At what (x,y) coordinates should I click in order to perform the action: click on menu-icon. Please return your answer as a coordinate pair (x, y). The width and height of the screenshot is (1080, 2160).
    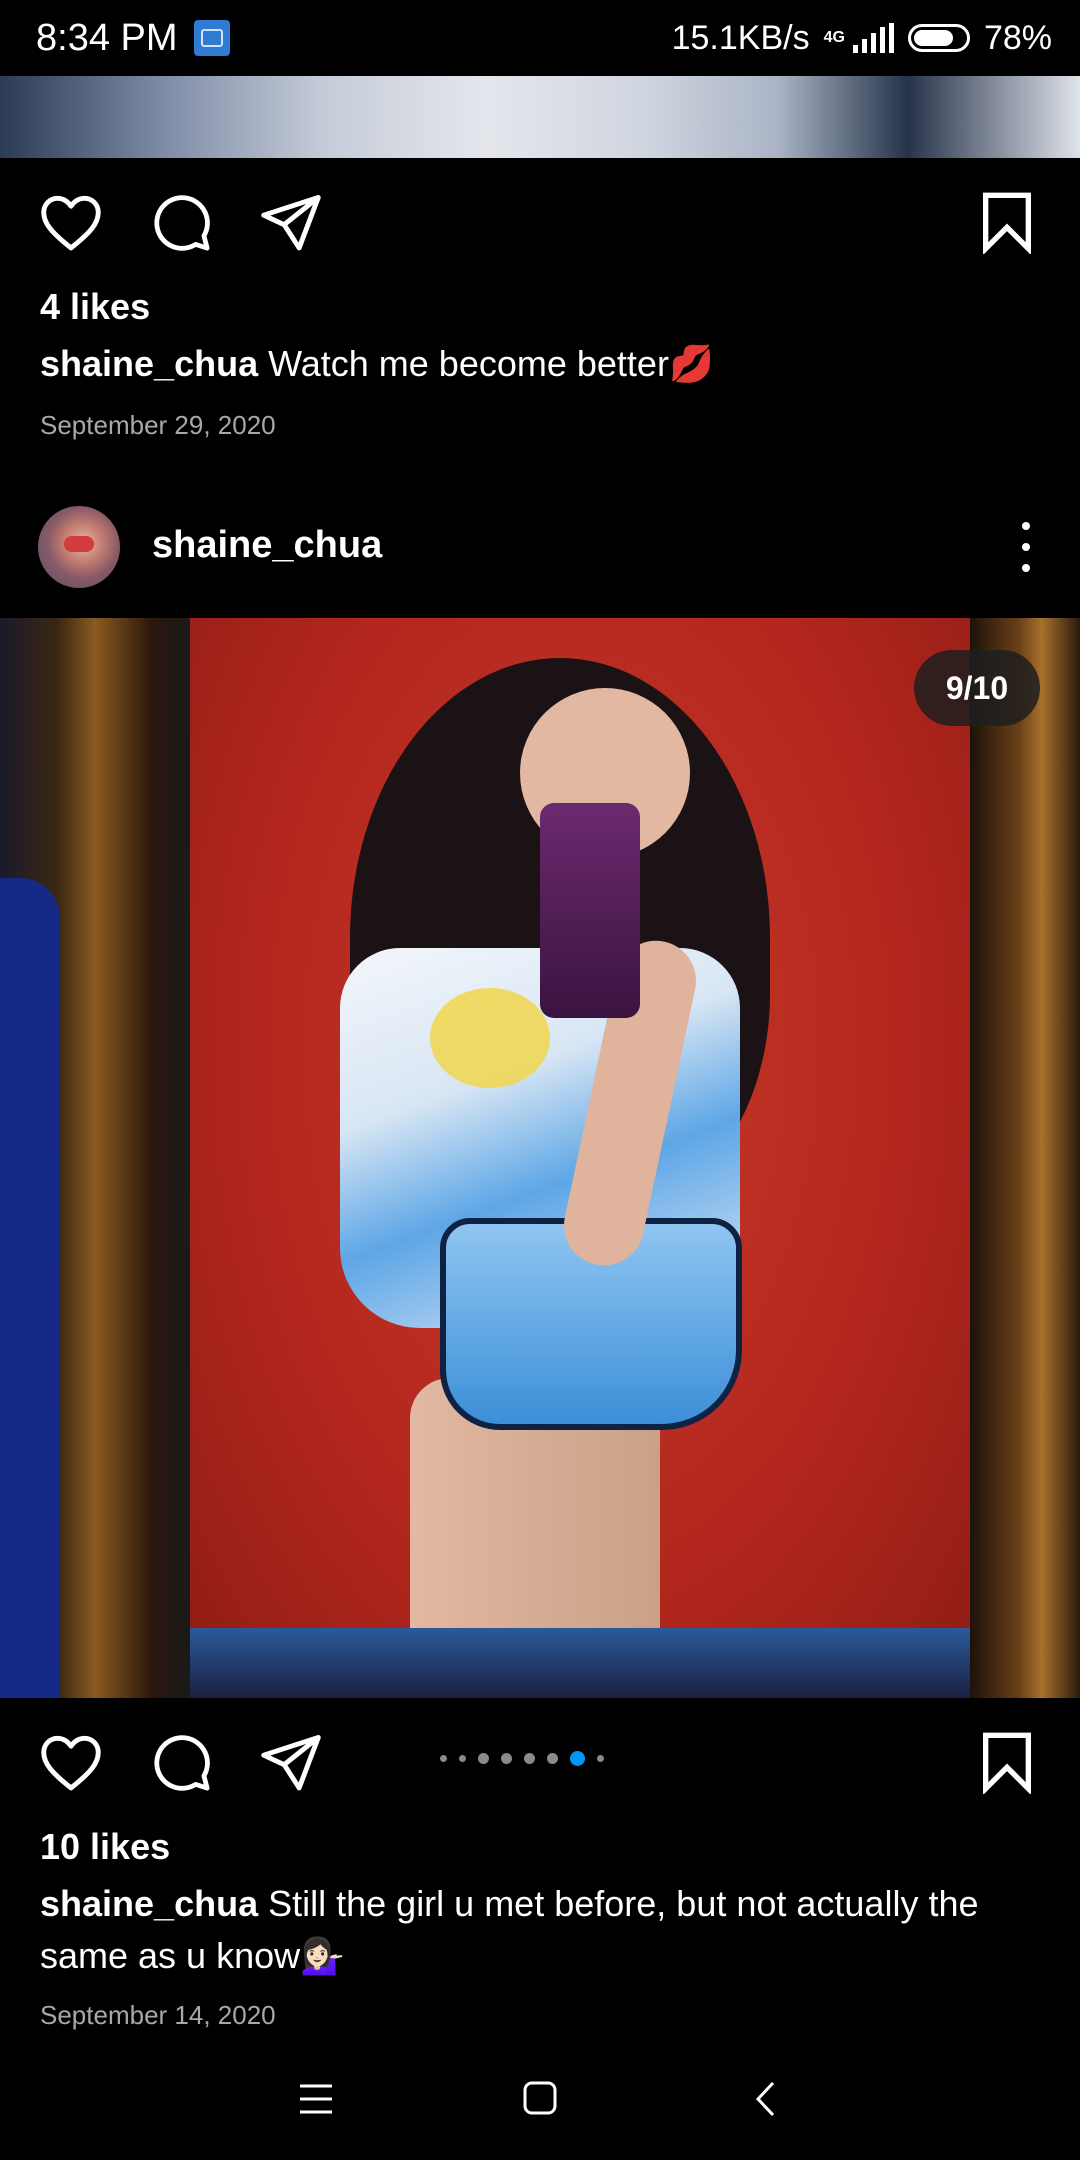
    Looking at the image, I should click on (316, 2099).